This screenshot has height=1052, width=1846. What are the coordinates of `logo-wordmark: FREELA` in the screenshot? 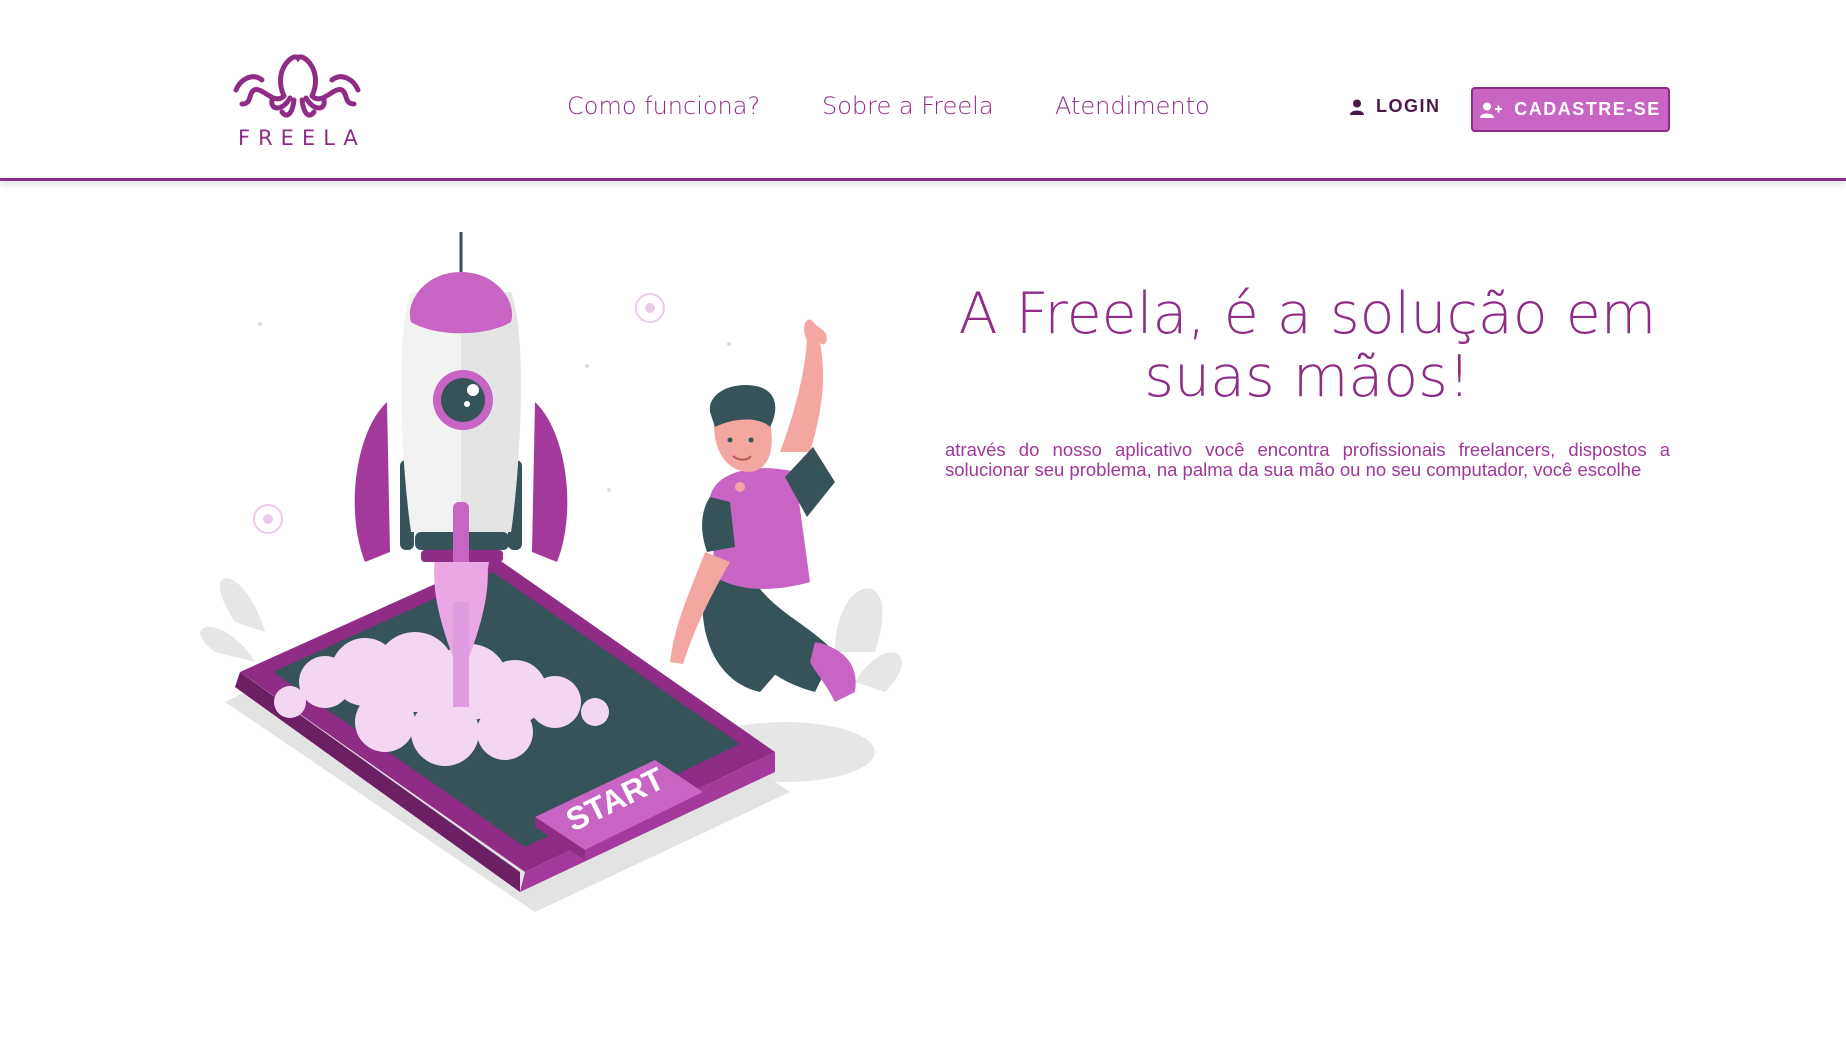 It's located at (302, 138).